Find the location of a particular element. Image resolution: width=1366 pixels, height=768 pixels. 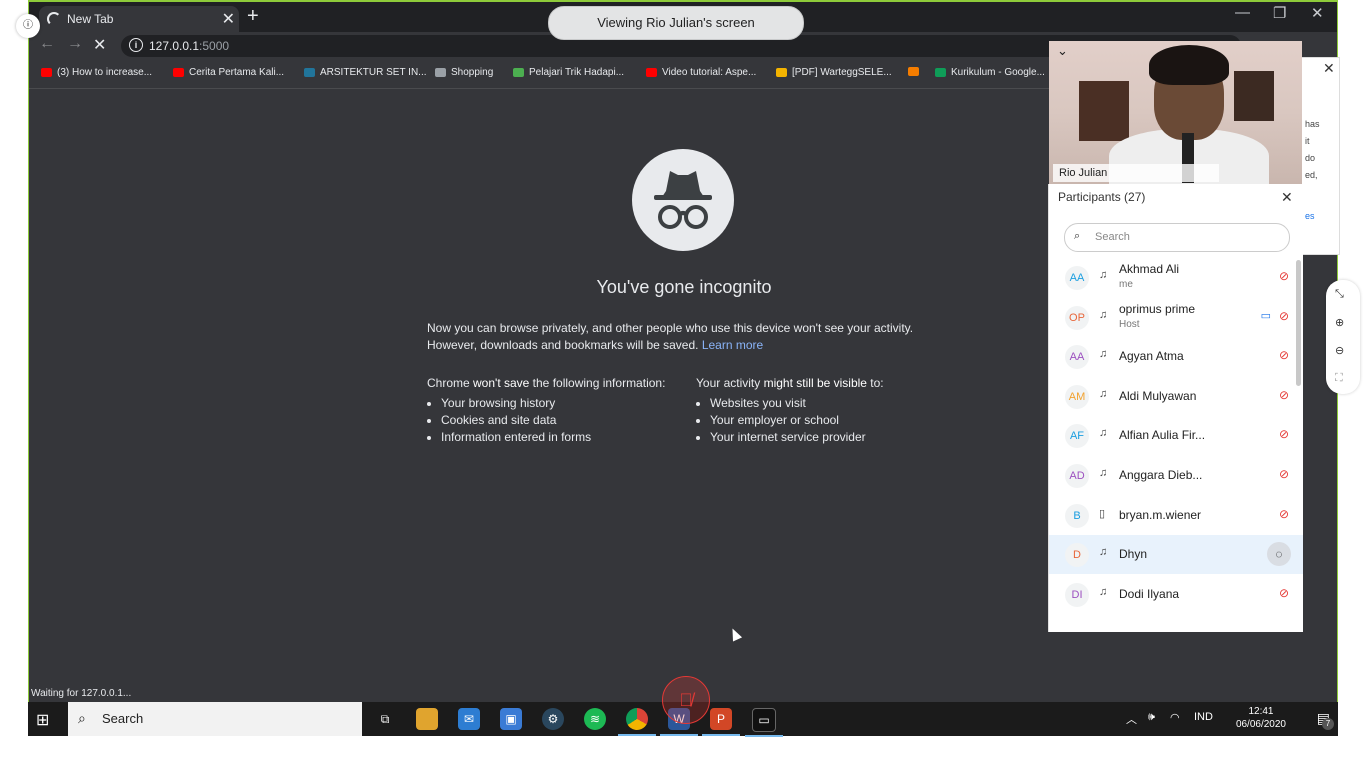

chrome-icon is located at coordinates (637, 722).